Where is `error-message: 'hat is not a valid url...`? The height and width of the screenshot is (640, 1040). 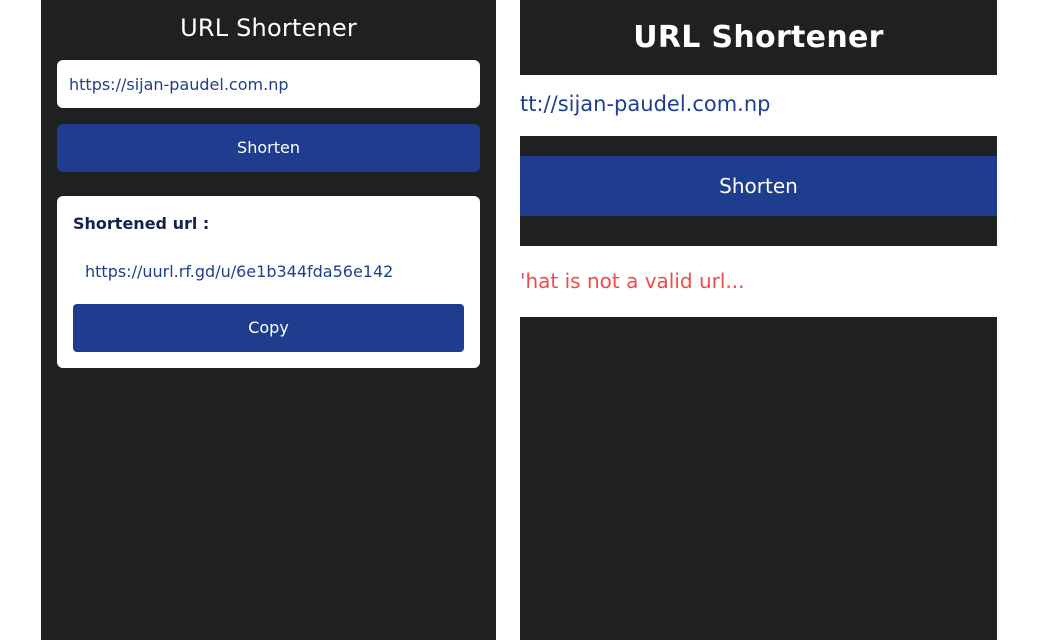 error-message: 'hat is not a valid url... is located at coordinates (632, 281).